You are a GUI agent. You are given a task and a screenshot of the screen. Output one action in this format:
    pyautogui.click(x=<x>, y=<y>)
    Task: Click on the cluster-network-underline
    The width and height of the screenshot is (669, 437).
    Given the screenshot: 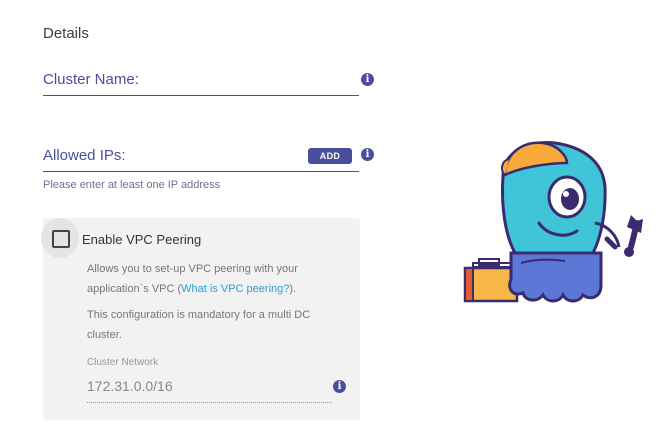 What is the action you would take?
    pyautogui.click(x=209, y=402)
    